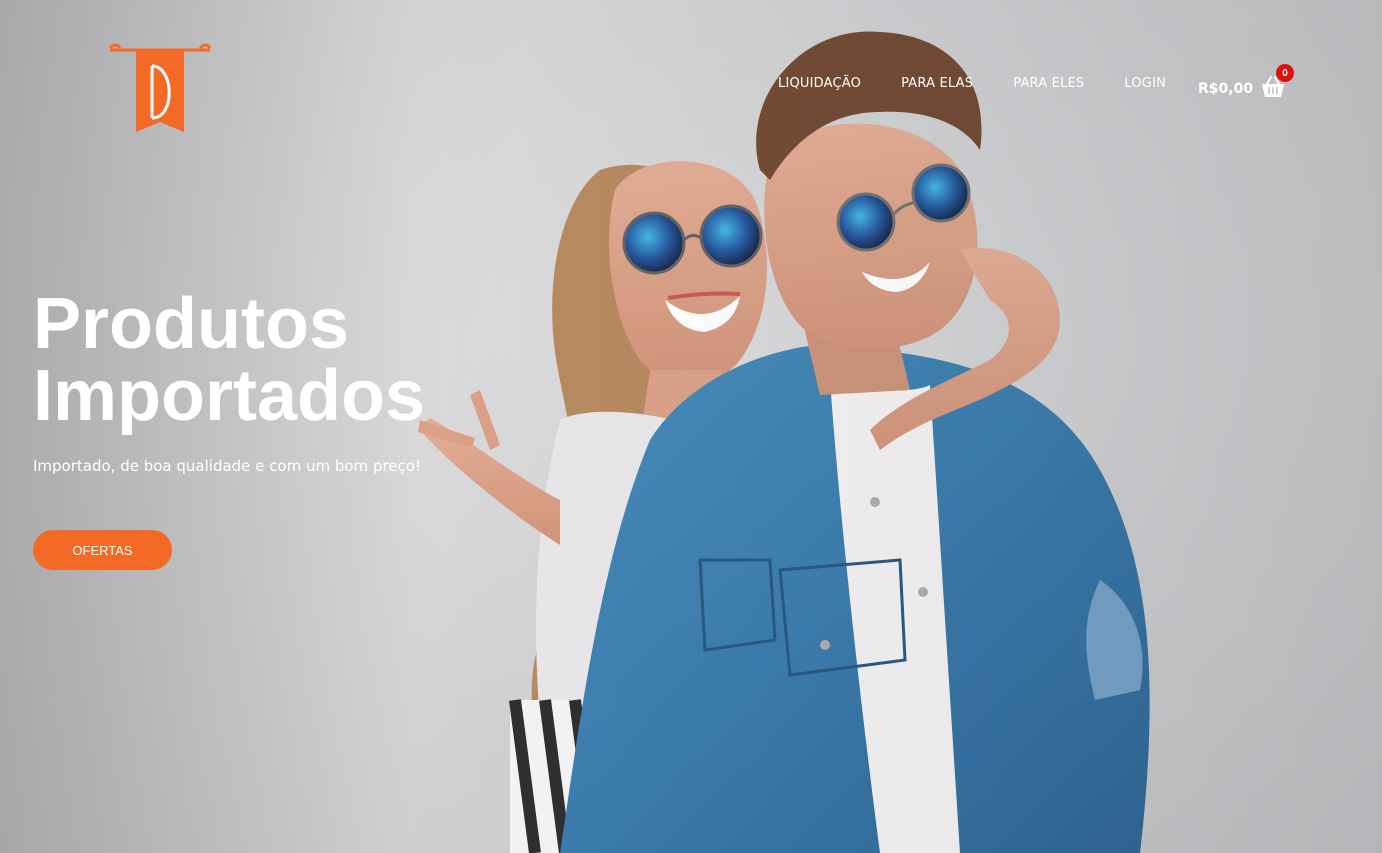 Image resolution: width=1382 pixels, height=853 pixels. I want to click on cart-count-badge: 0, so click(1285, 73).